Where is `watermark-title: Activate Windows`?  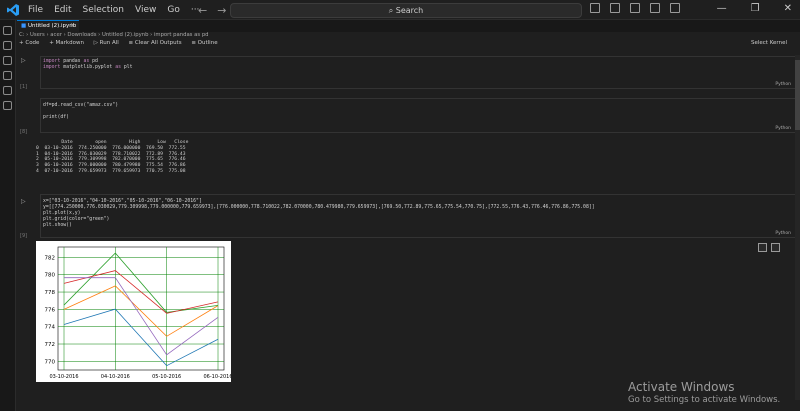
watermark-title: Activate Windows is located at coordinates (681, 387).